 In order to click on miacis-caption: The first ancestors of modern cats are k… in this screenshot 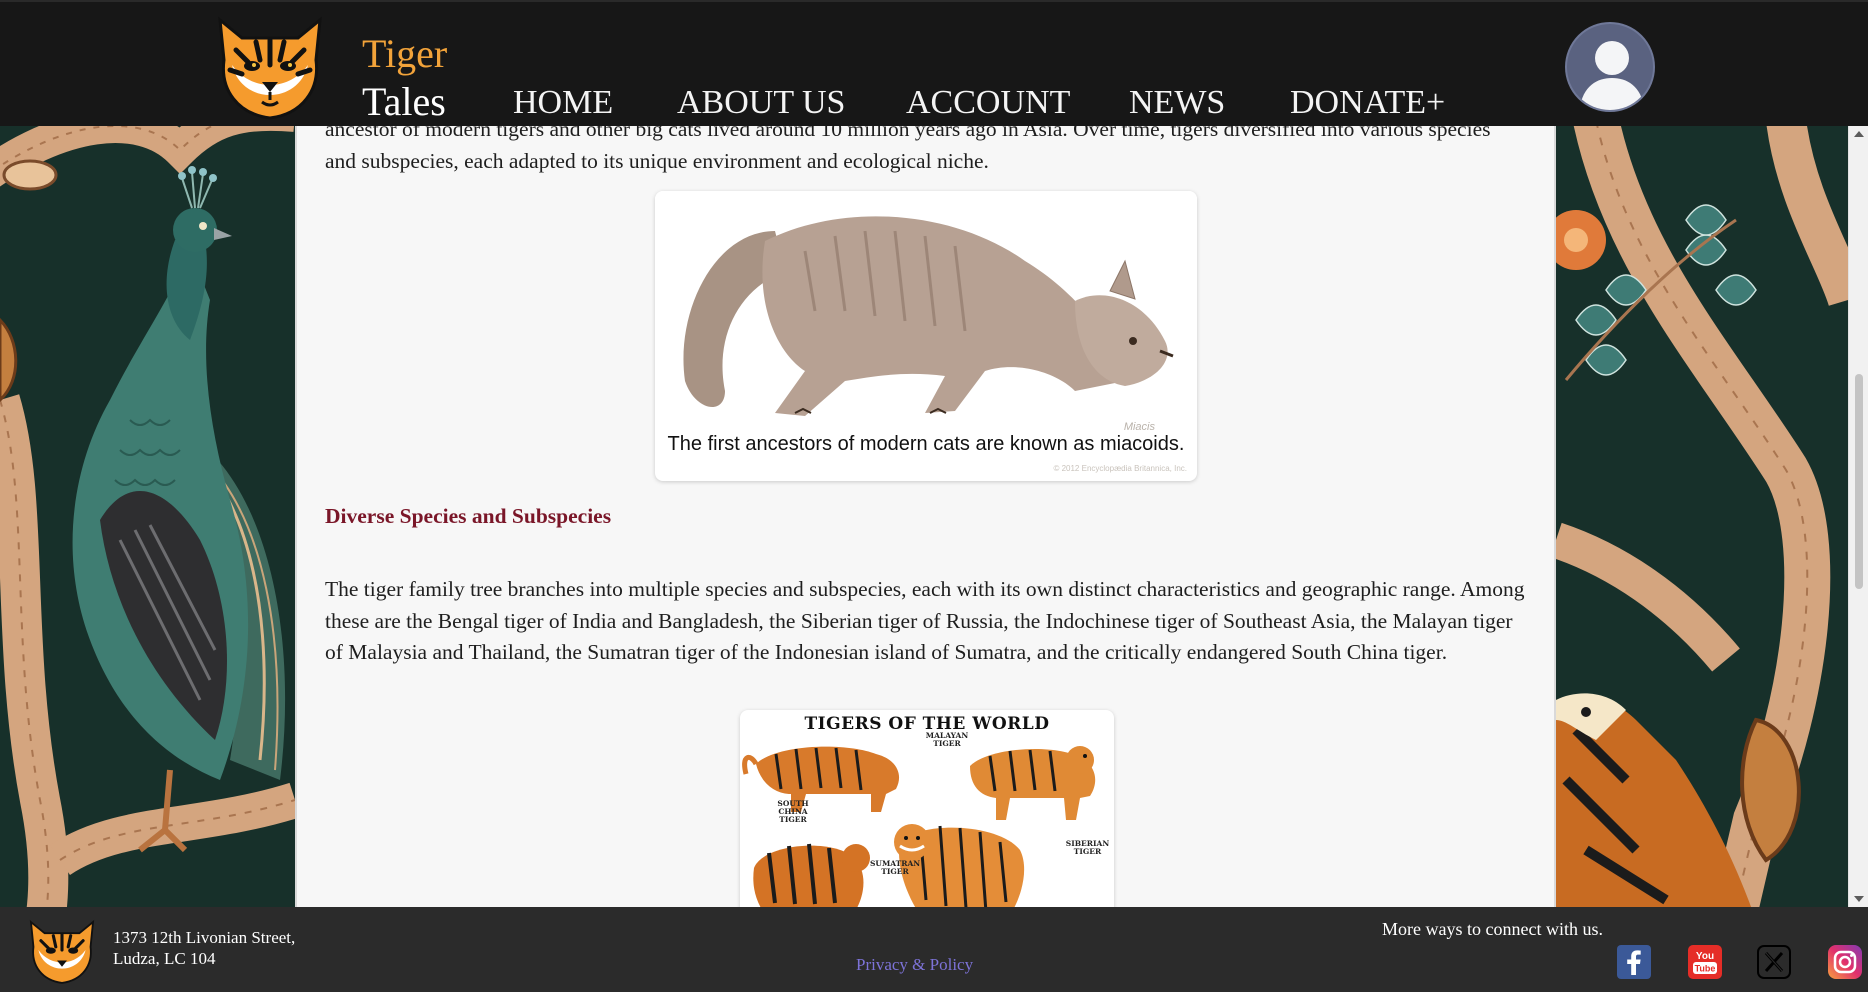, I will do `click(926, 444)`.